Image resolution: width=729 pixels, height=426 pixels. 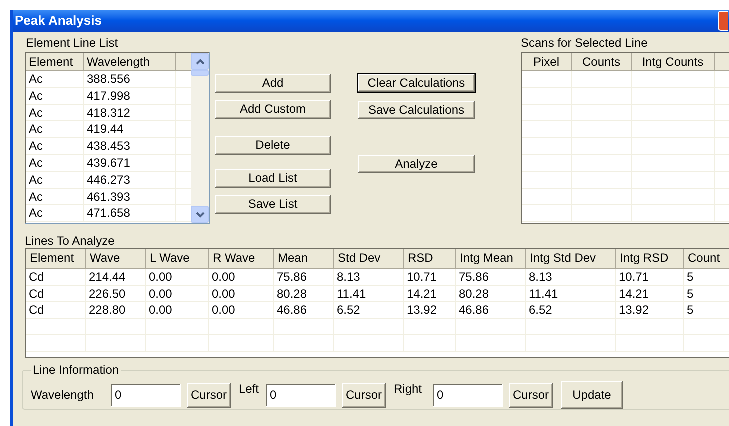 What do you see at coordinates (130, 96) in the screenshot?
I see `table-cell: 417.998` at bounding box center [130, 96].